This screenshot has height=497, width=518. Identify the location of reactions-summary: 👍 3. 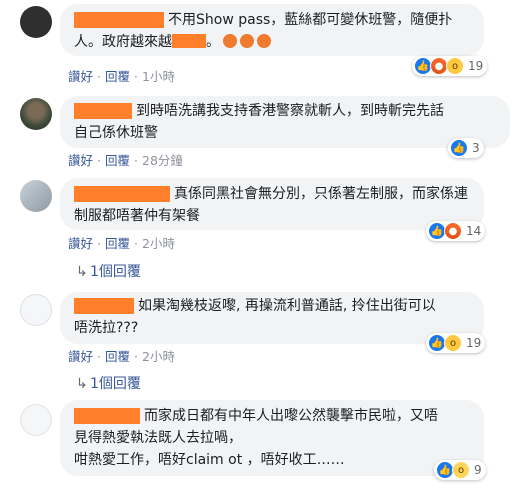
(466, 148).